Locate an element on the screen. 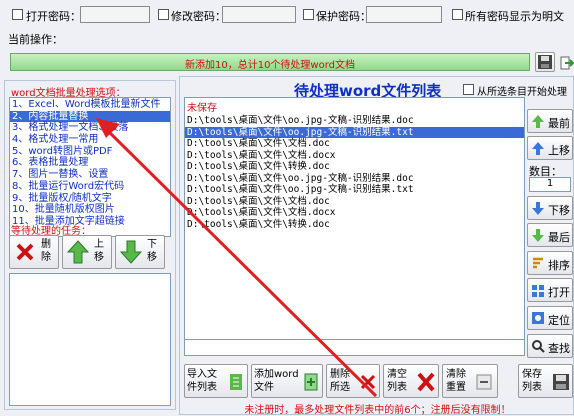 This screenshot has height=416, width=574. floppy-icon is located at coordinates (545, 62).